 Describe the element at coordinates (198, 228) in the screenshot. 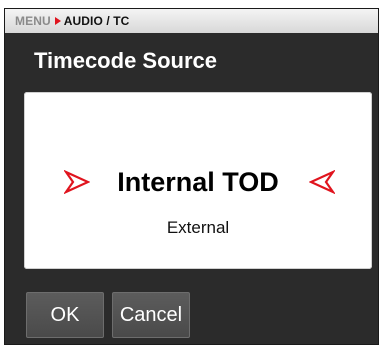

I see `option-external: External` at that location.